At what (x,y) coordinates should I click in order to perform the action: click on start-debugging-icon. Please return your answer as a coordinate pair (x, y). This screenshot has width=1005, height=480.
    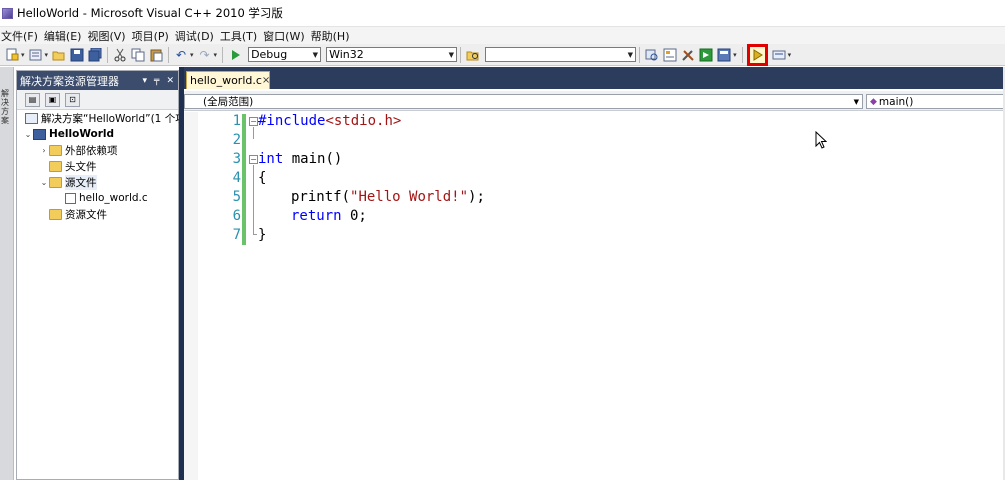
    Looking at the image, I should click on (235, 55).